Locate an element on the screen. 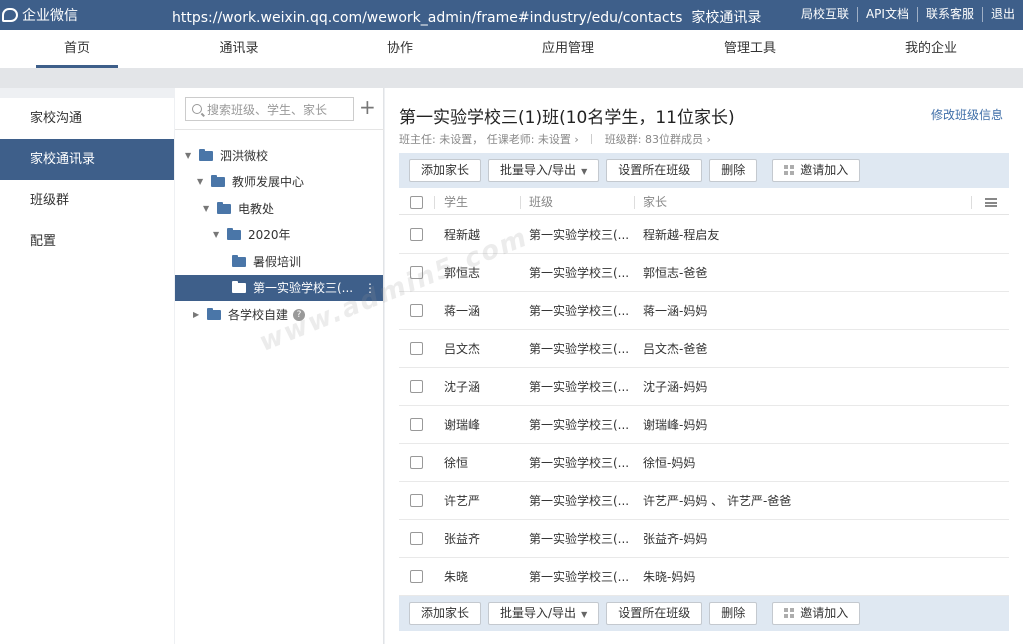 This screenshot has height=644, width=1023. cell-student: 徐恒 is located at coordinates (456, 463).